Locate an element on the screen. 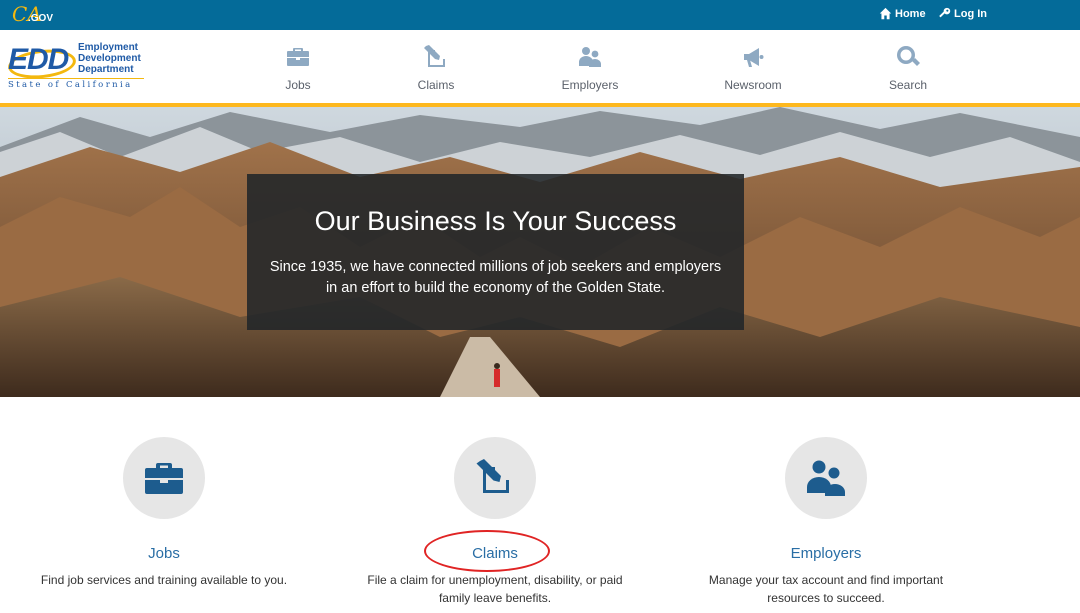  edd-logo-line1: Employment is located at coordinates (108, 47).